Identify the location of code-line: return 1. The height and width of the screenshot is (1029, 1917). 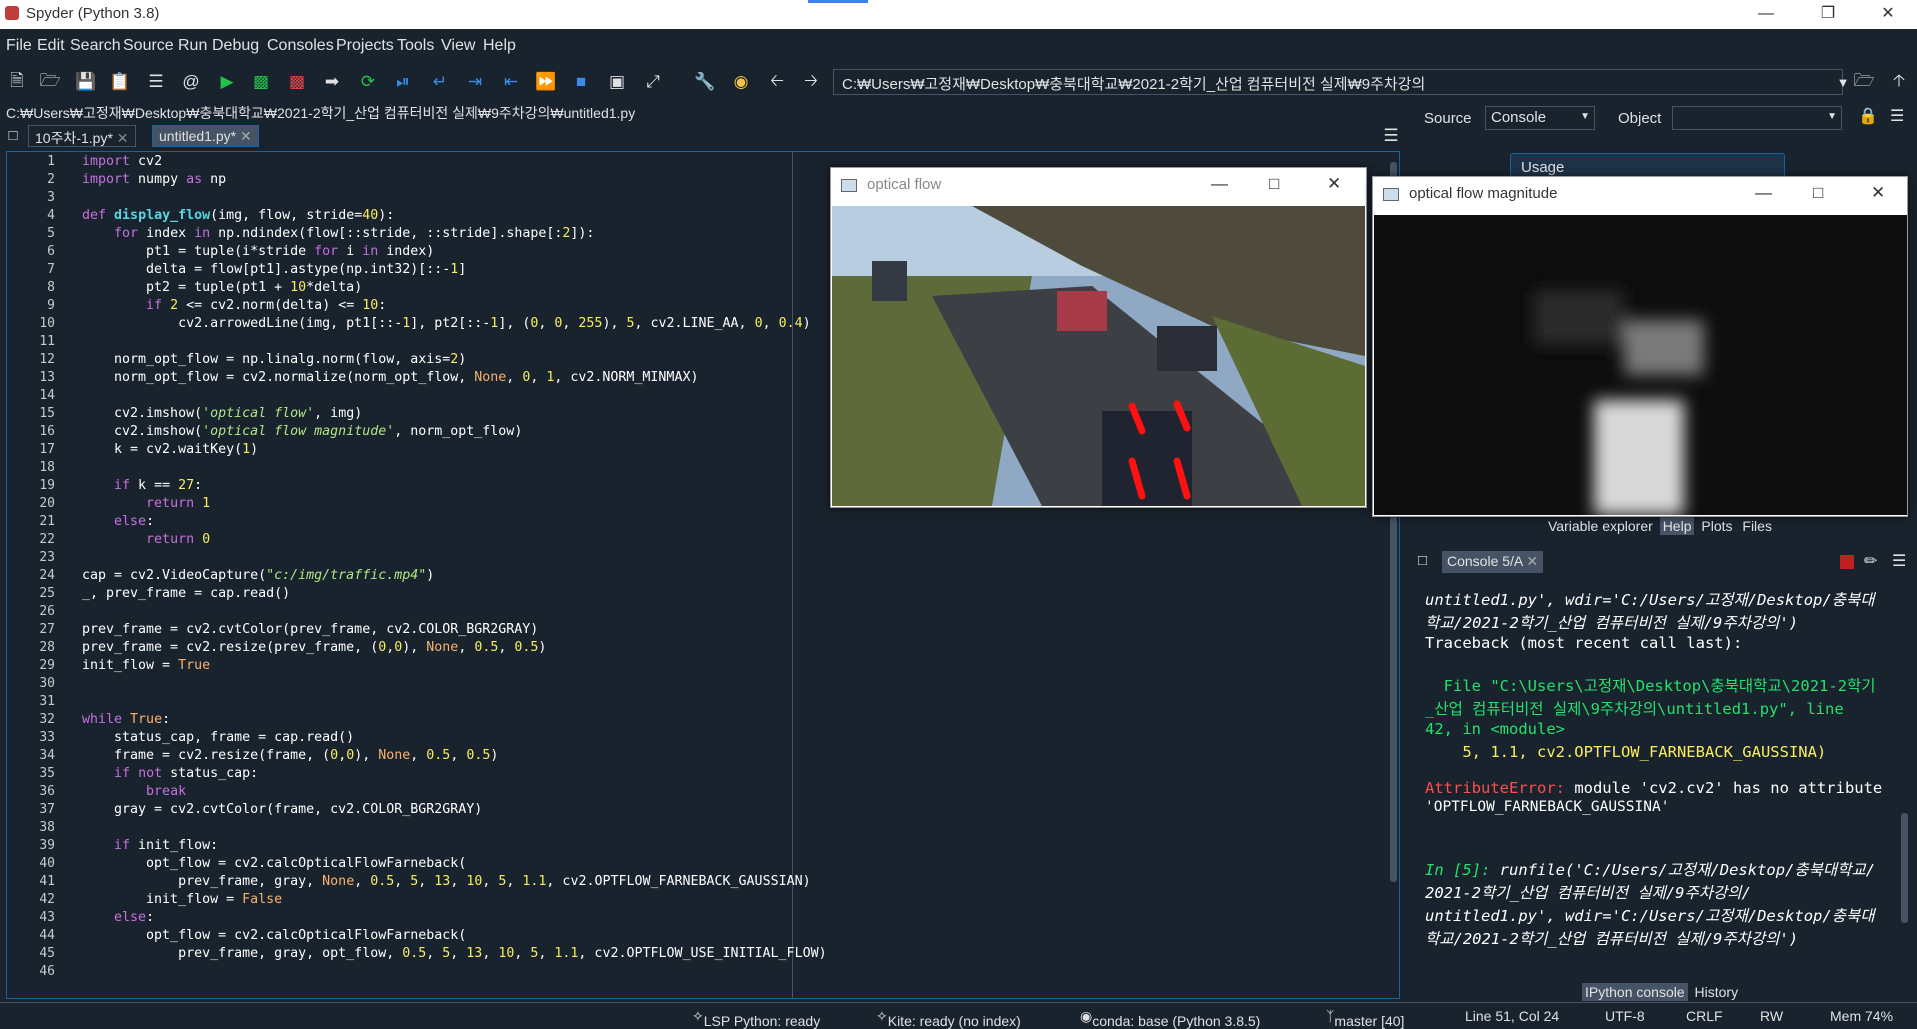
(178, 503).